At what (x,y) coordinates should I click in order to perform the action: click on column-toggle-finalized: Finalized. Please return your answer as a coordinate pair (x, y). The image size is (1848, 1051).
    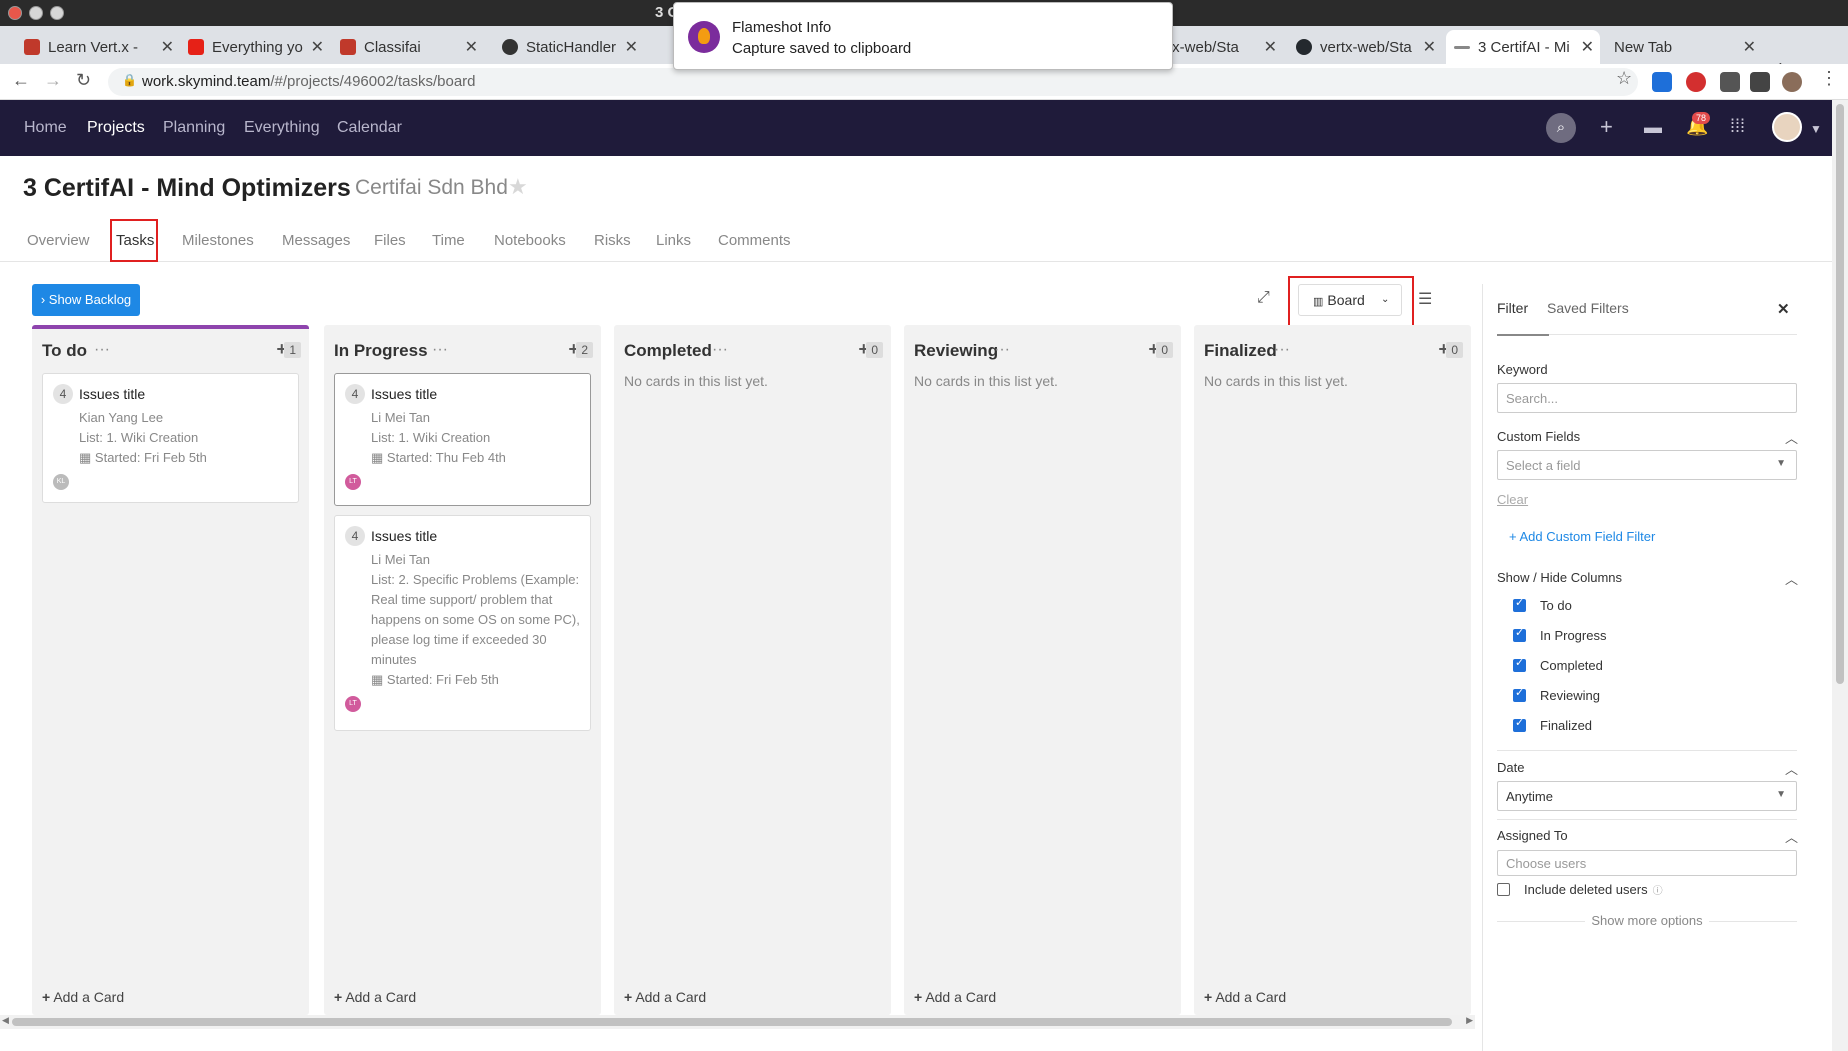
    Looking at the image, I should click on (1552, 724).